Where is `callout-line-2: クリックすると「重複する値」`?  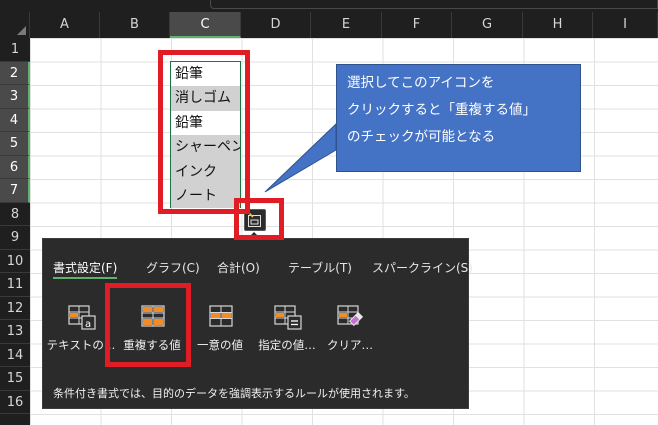
callout-line-2: クリックすると「重複する値」 is located at coordinates (441, 110).